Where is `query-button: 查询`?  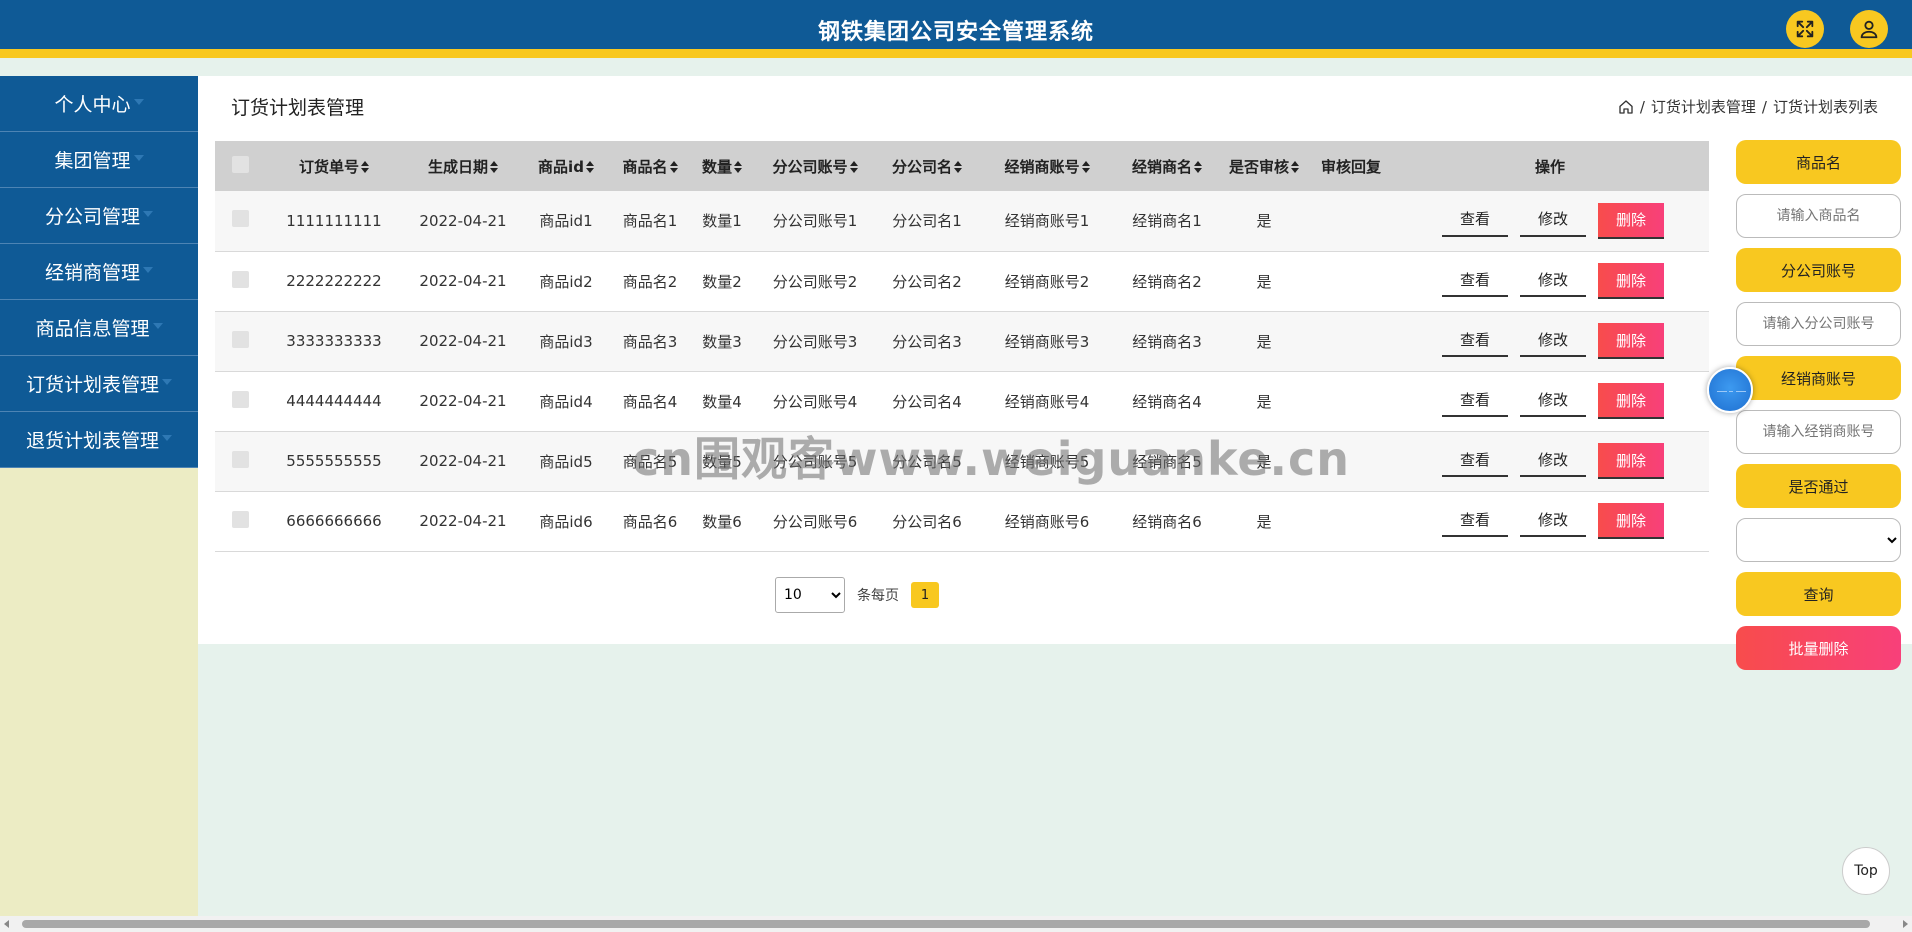
query-button: 查询 is located at coordinates (1818, 594).